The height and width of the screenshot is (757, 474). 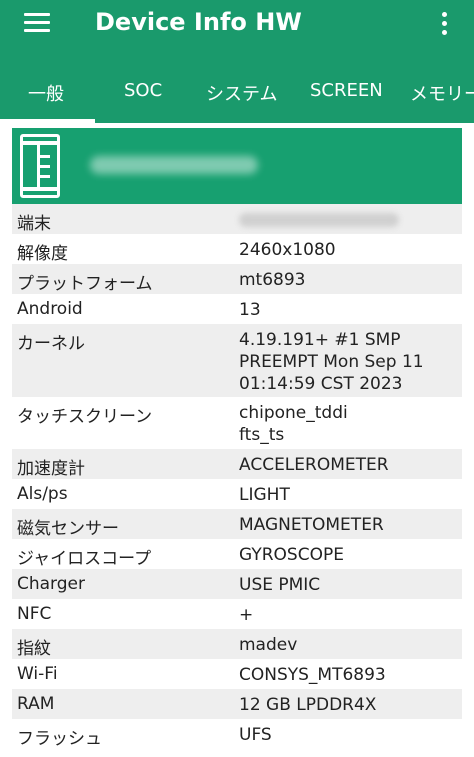 I want to click on row-value: chipone_tddi fts_ts, so click(x=293, y=424).